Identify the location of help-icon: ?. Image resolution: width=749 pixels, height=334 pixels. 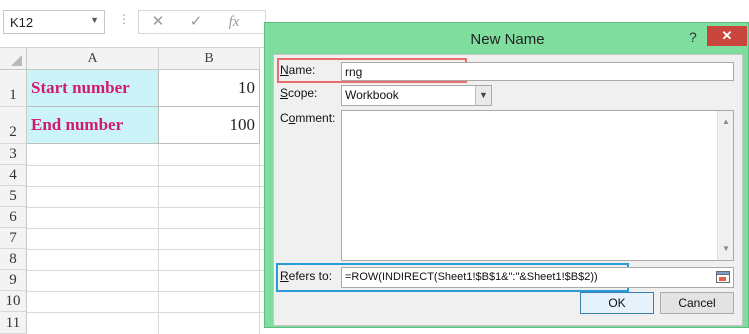
(693, 37).